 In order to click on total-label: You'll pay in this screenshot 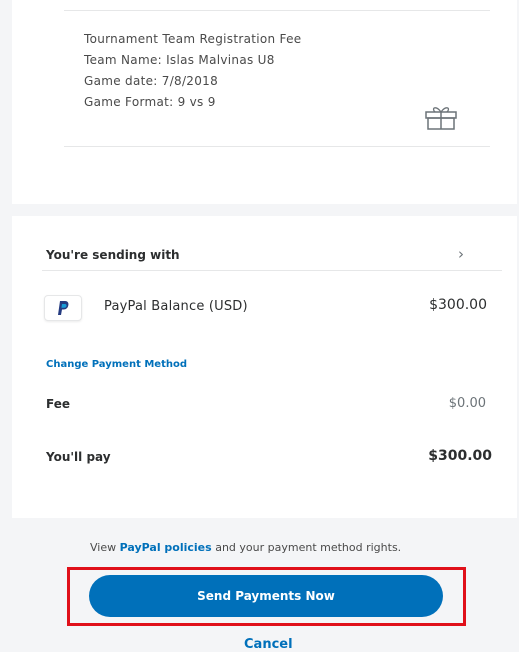, I will do `click(78, 457)`.